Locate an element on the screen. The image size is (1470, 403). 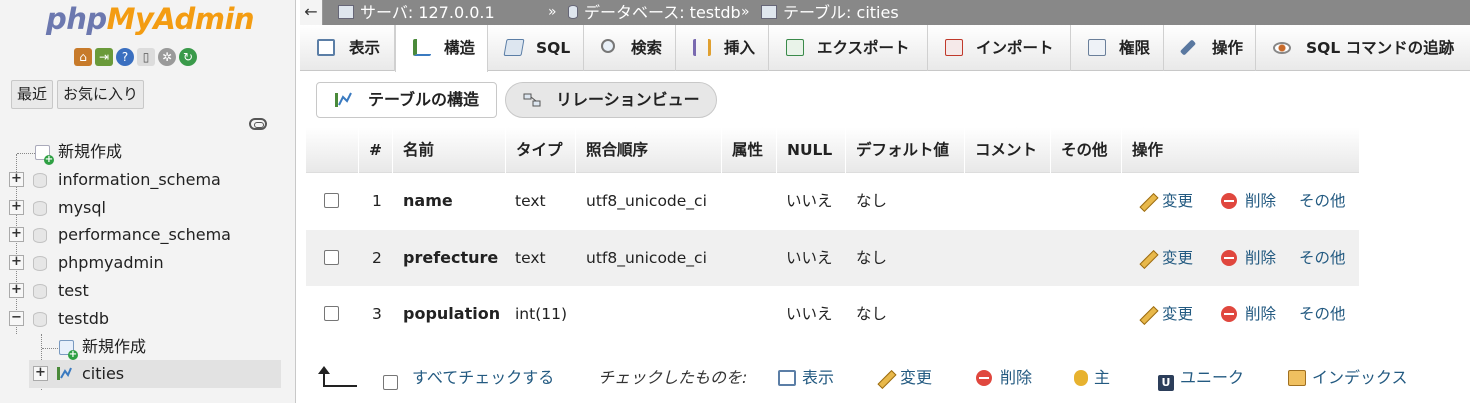
tab-tracking: SQL コマンドの追跡 is located at coordinates (1363, 48).